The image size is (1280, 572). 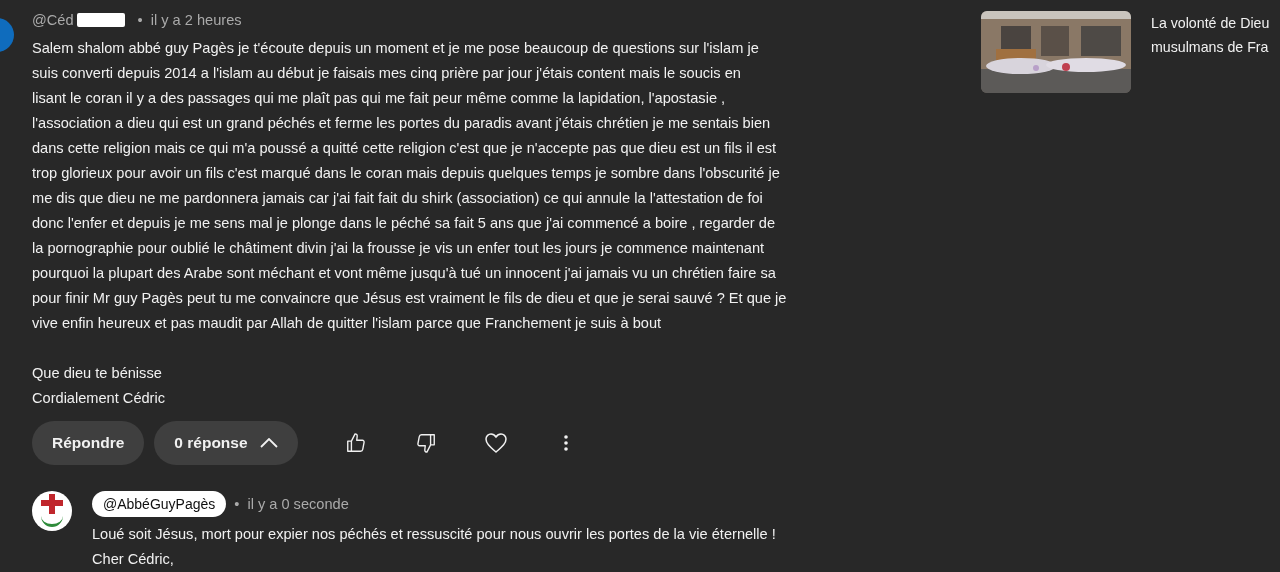 What do you see at coordinates (159, 504) in the screenshot?
I see `author-chip: @AbbéGuyPagès` at bounding box center [159, 504].